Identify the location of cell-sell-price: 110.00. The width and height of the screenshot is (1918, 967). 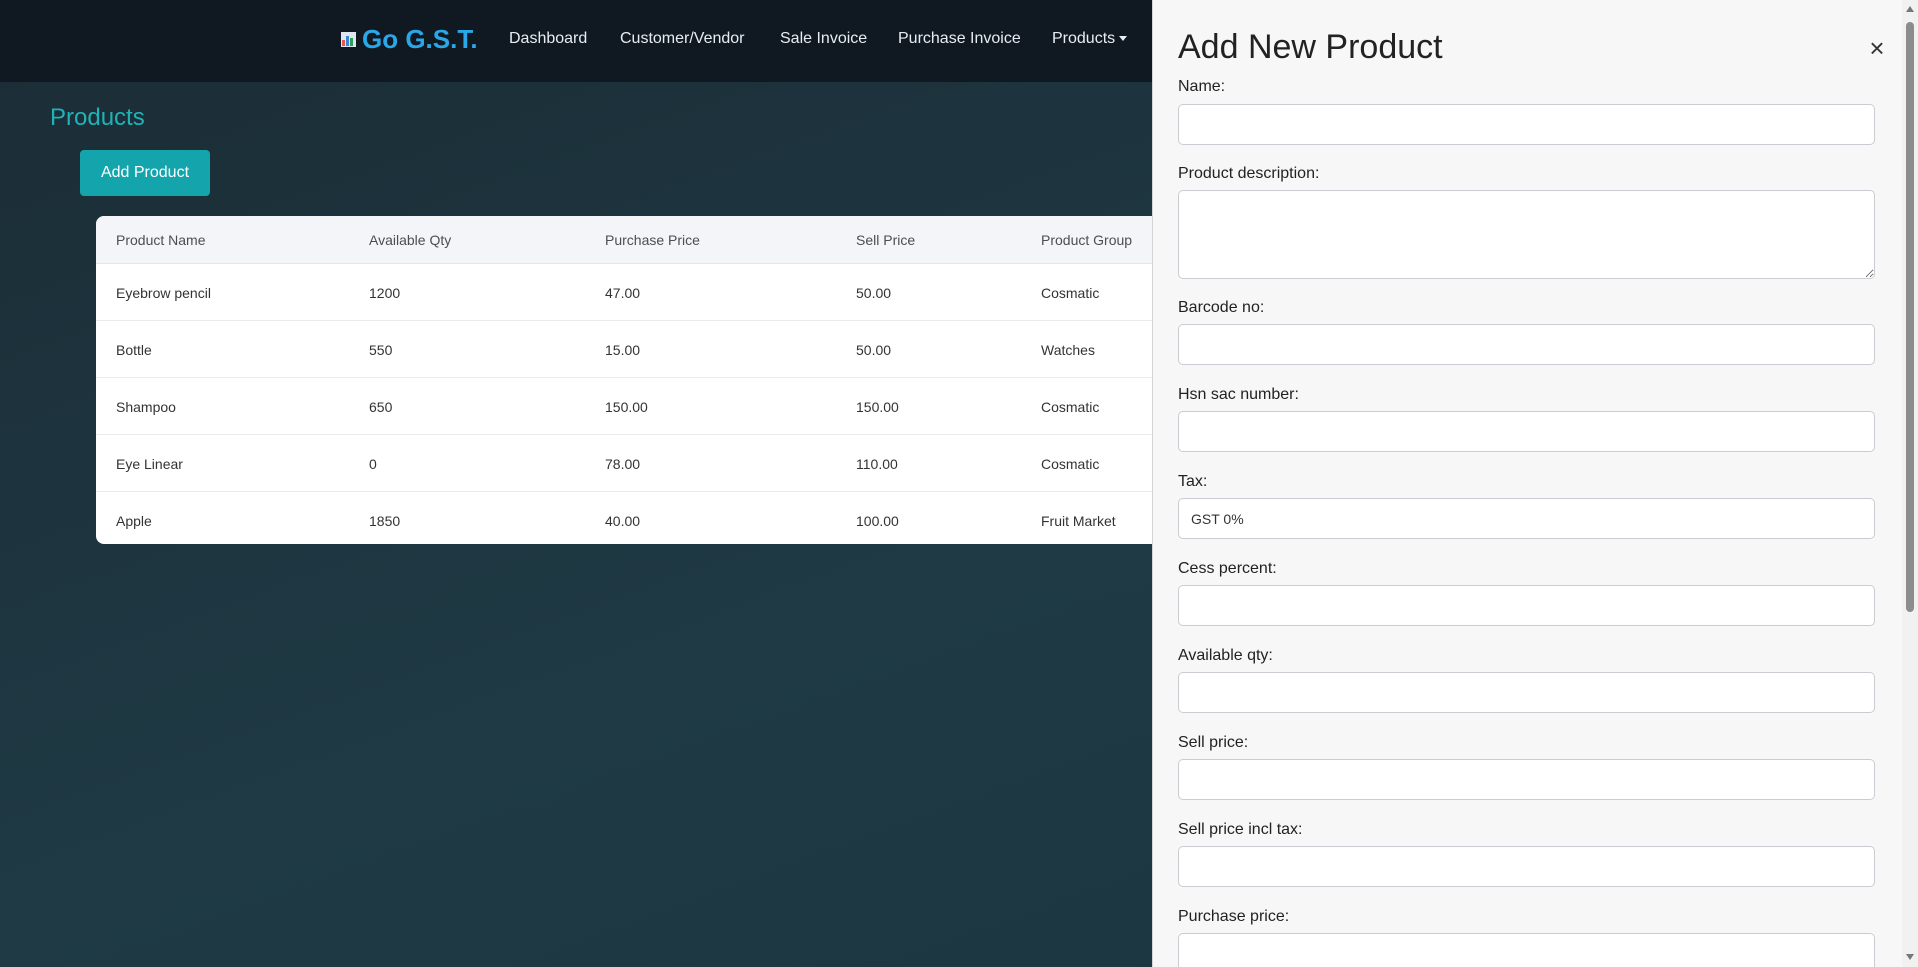
(877, 464).